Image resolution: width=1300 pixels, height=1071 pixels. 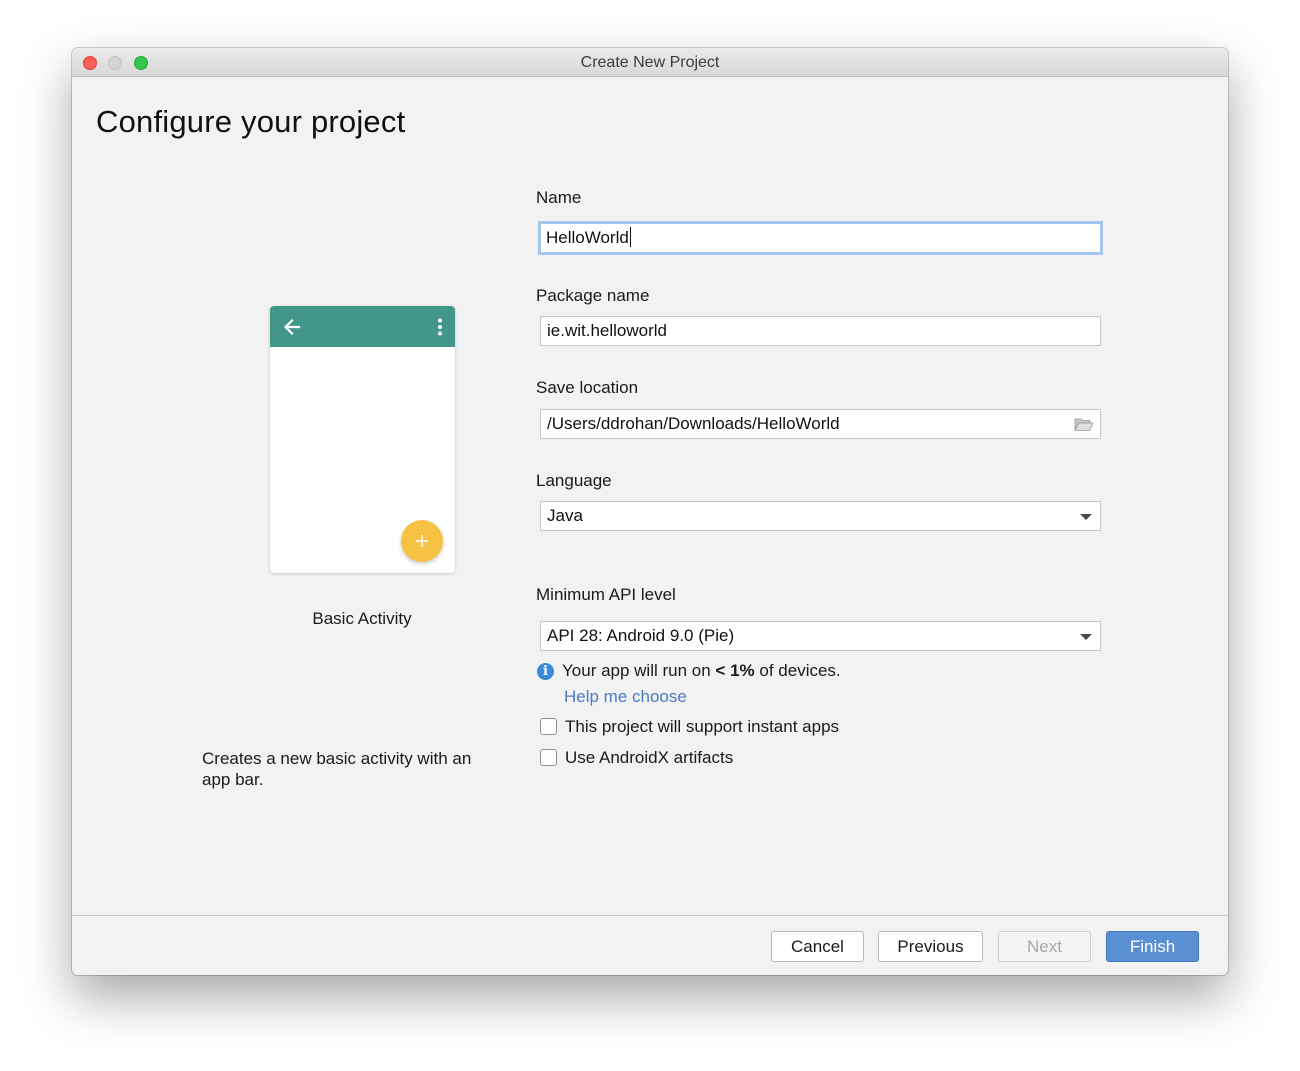 I want to click on min-api-value: API 28: Android 9.0 (Pie), so click(x=641, y=635).